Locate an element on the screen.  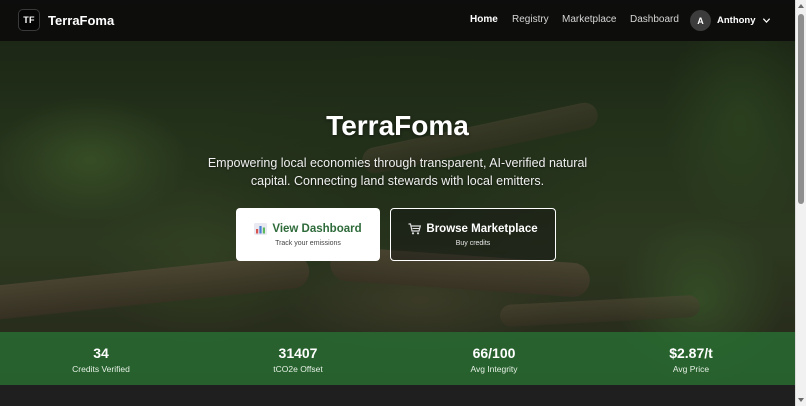
cart-icon is located at coordinates (415, 228).